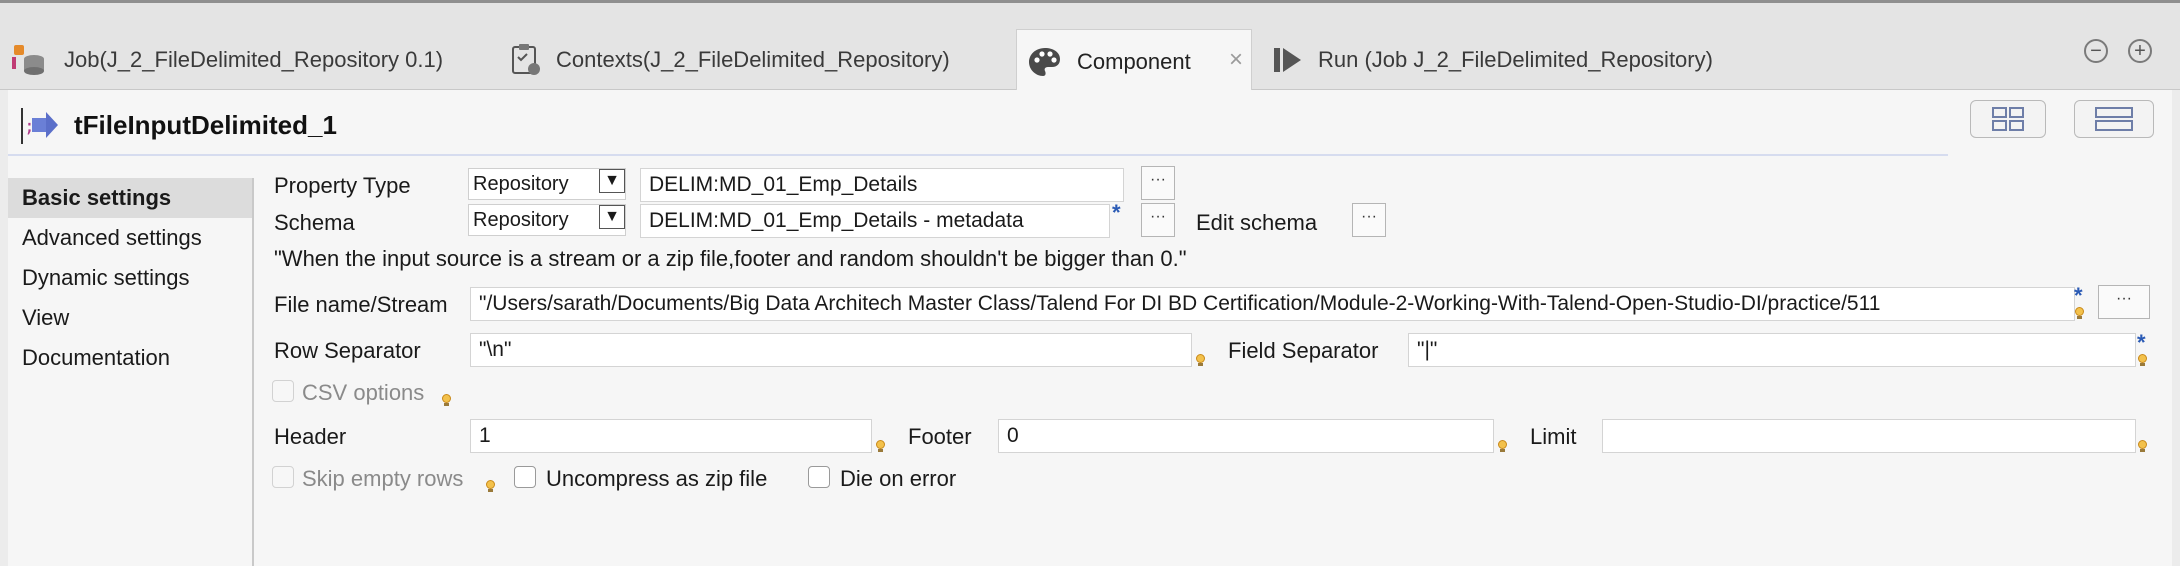 This screenshot has height=566, width=2180. What do you see at coordinates (1257, 222) in the screenshot?
I see `edit-schema-label: Edit schema` at bounding box center [1257, 222].